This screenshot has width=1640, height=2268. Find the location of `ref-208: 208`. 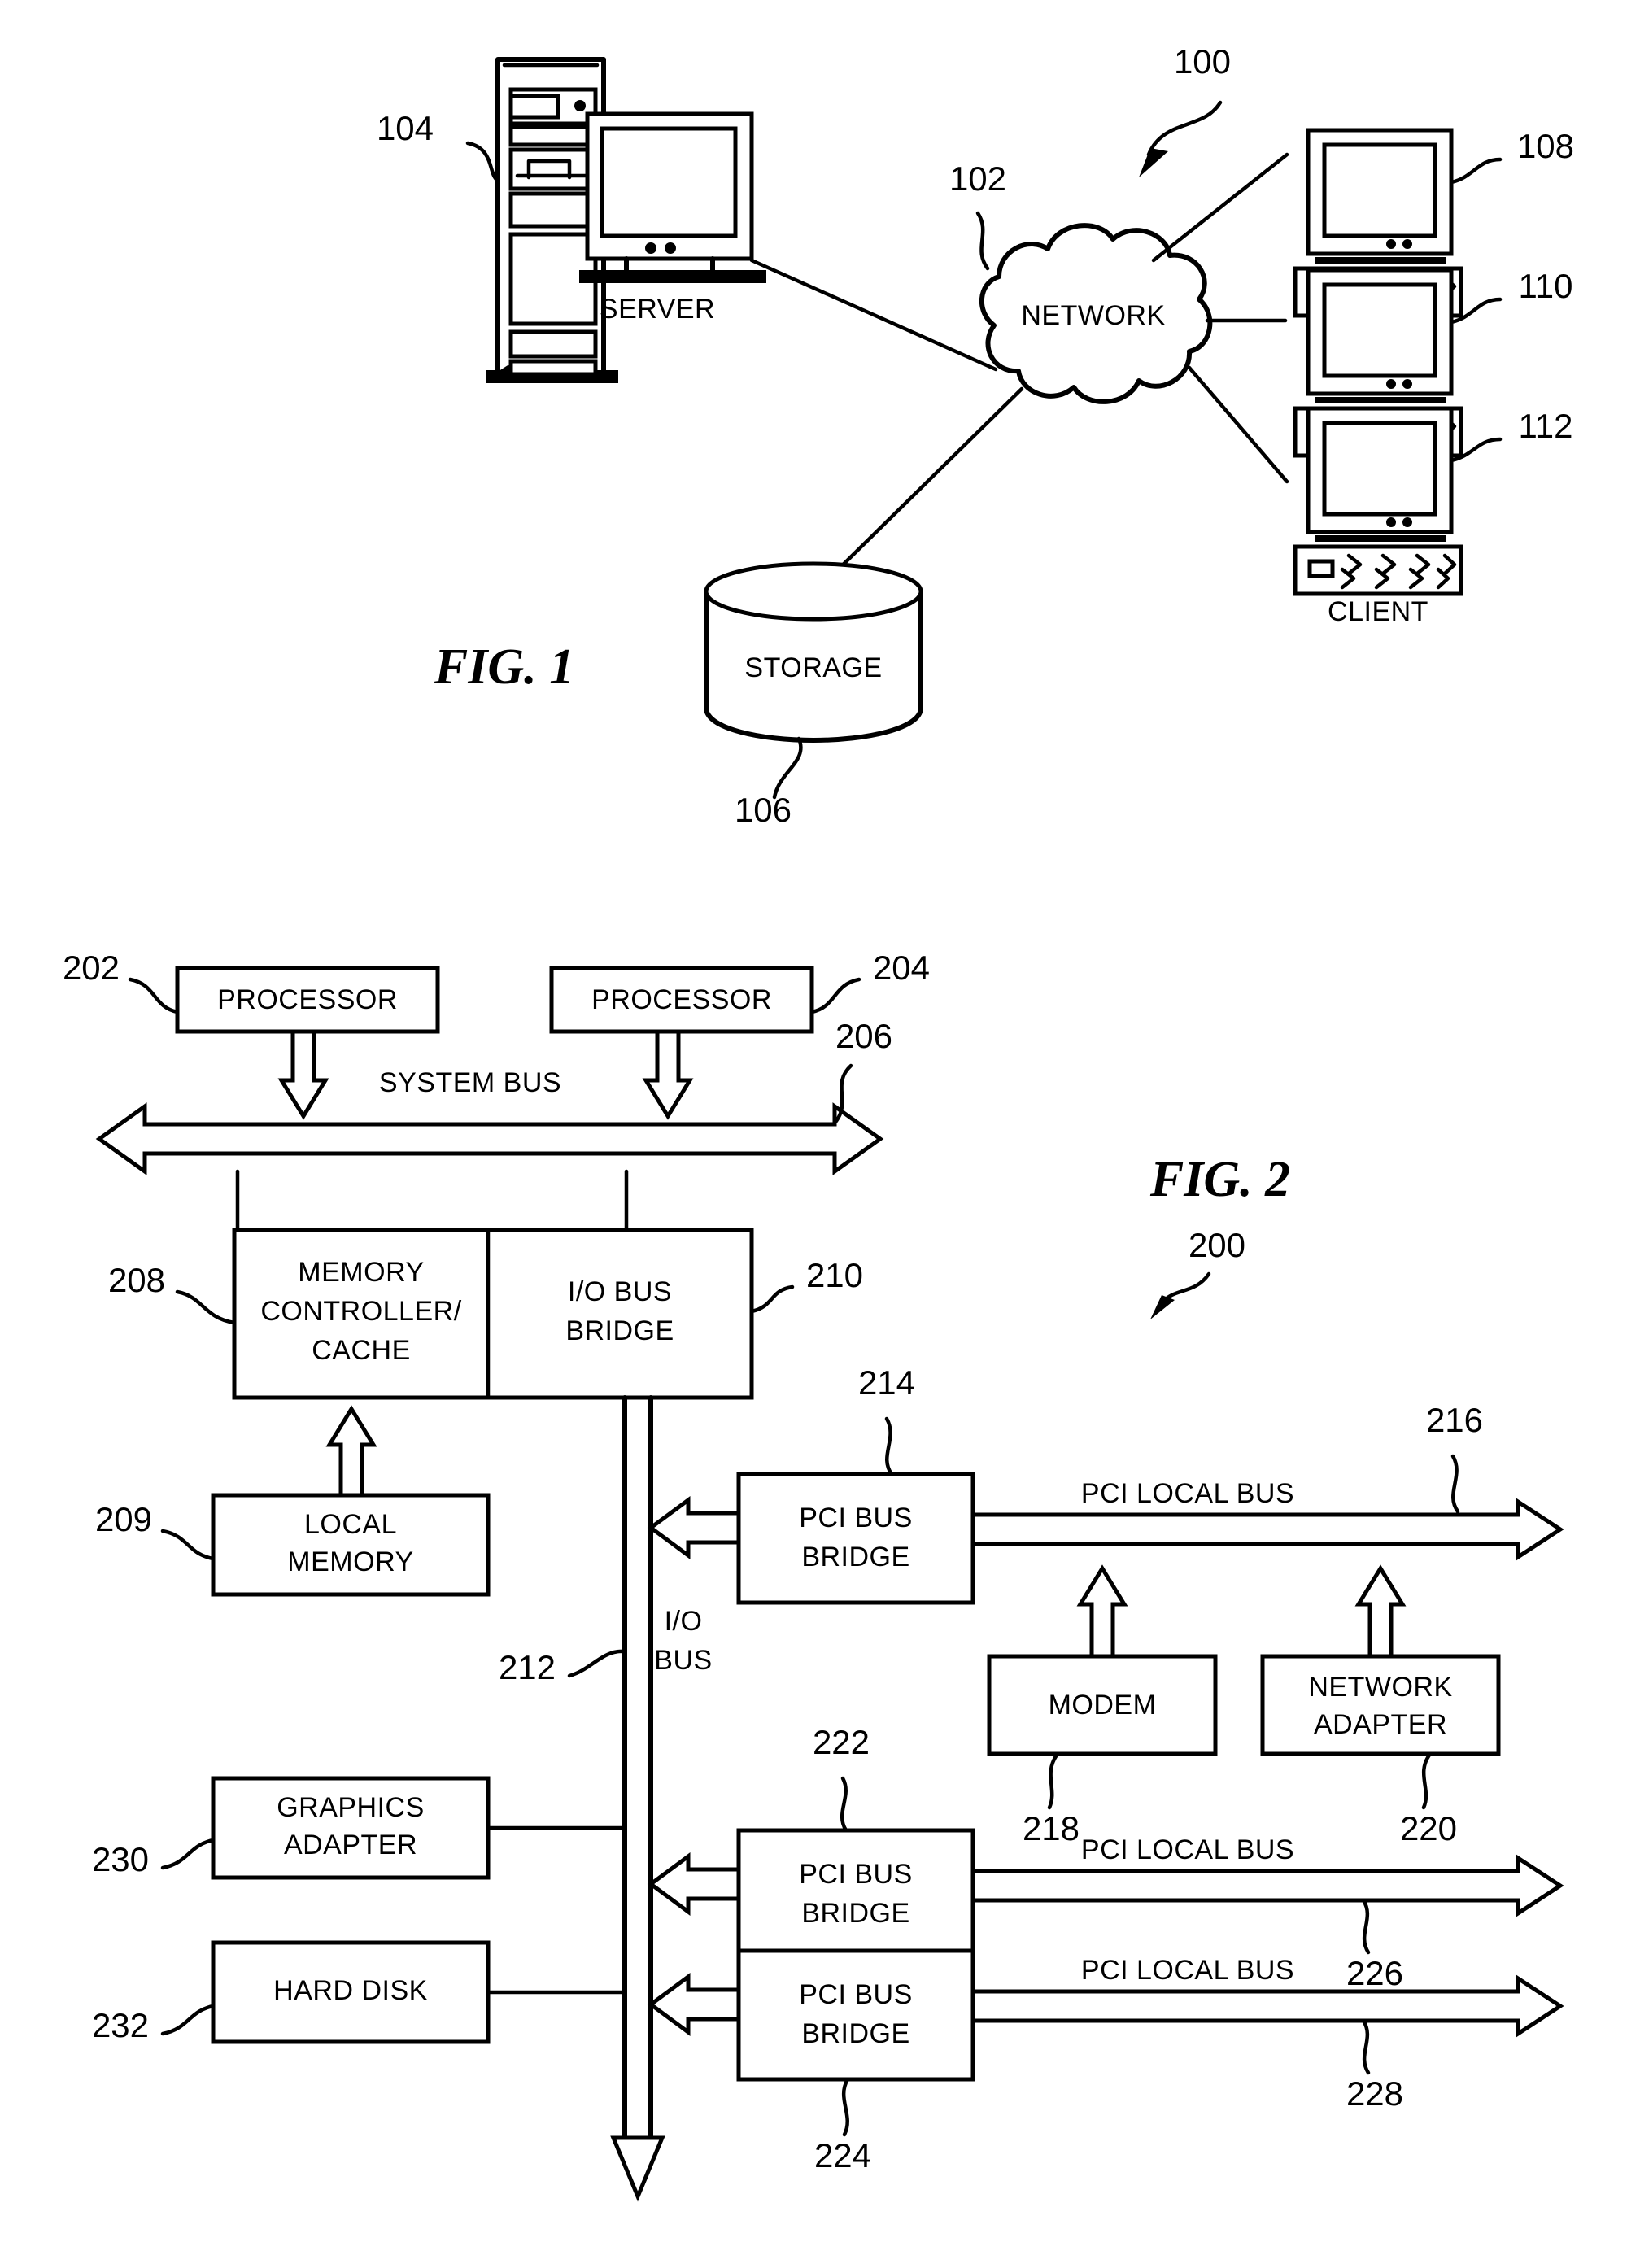

ref-208: 208 is located at coordinates (136, 1280).